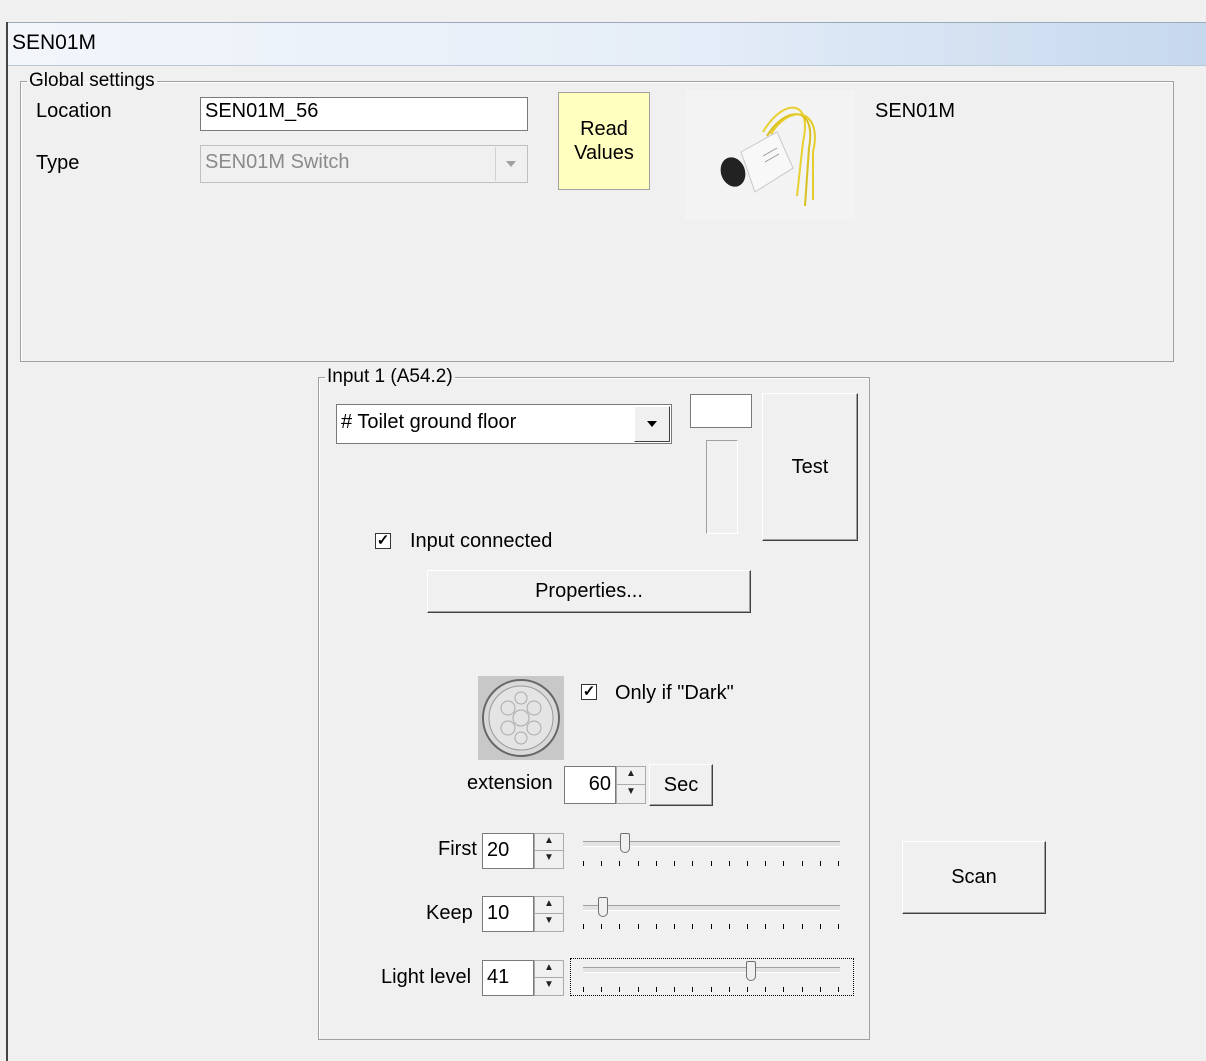 The width and height of the screenshot is (1206, 1061). I want to click on first-spinner: ▲ ▼, so click(549, 851).